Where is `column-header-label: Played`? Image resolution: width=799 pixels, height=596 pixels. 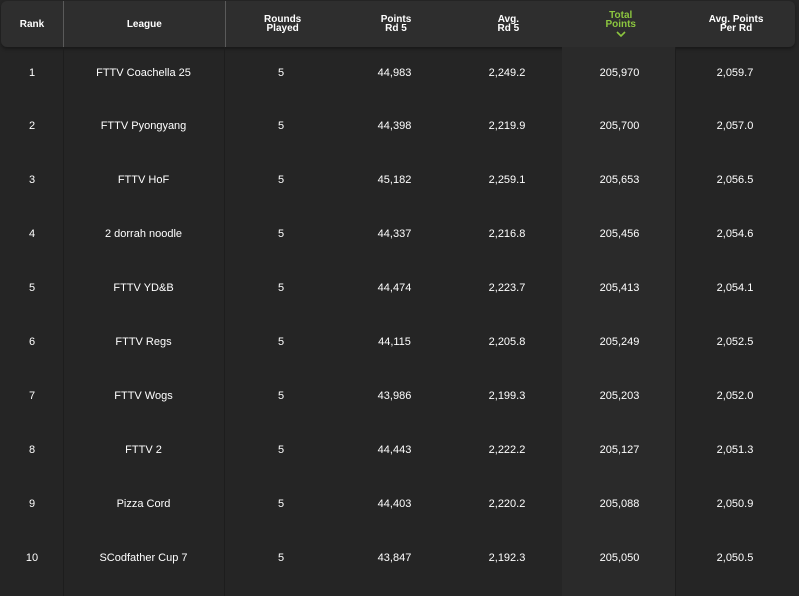
column-header-label: Played is located at coordinates (282, 28).